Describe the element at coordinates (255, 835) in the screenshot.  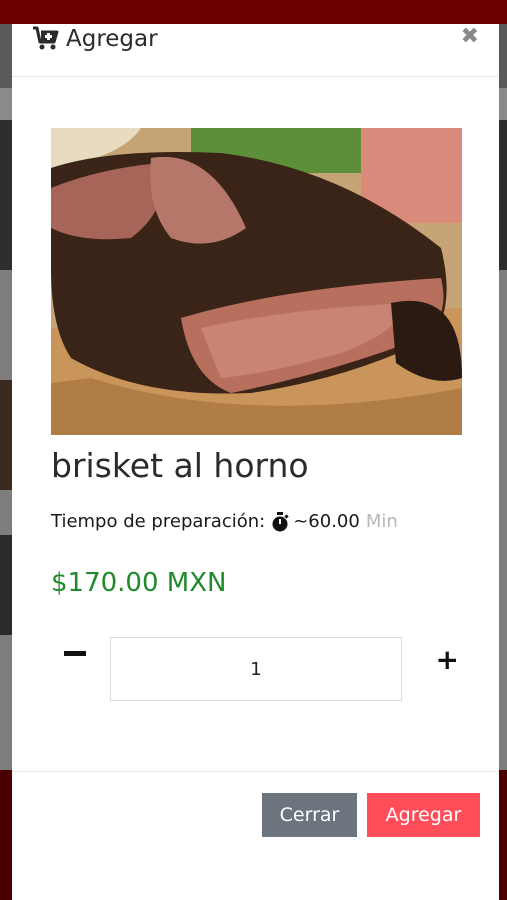
I see `modal-footer: Cerrar Agregar` at that location.